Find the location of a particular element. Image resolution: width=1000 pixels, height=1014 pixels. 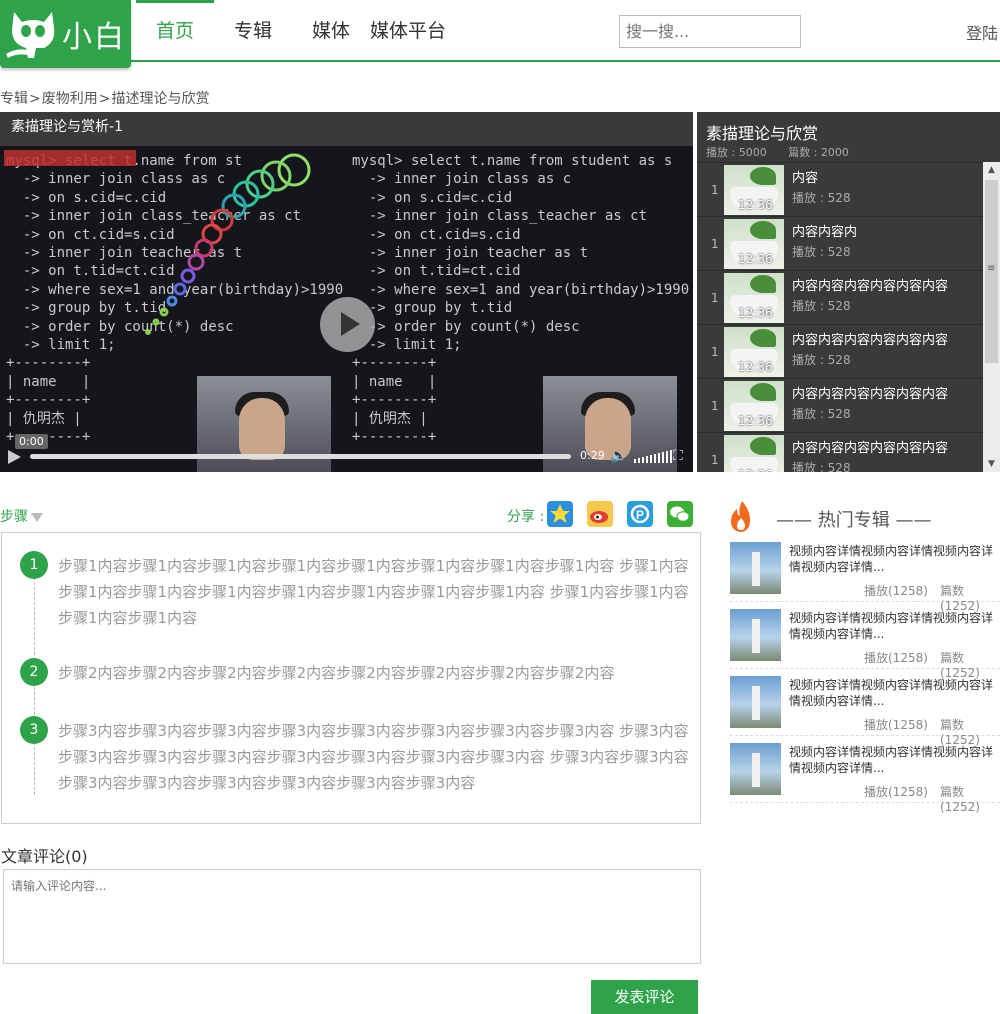

playlist-count: 篇数 : 2000 is located at coordinates (818, 152).